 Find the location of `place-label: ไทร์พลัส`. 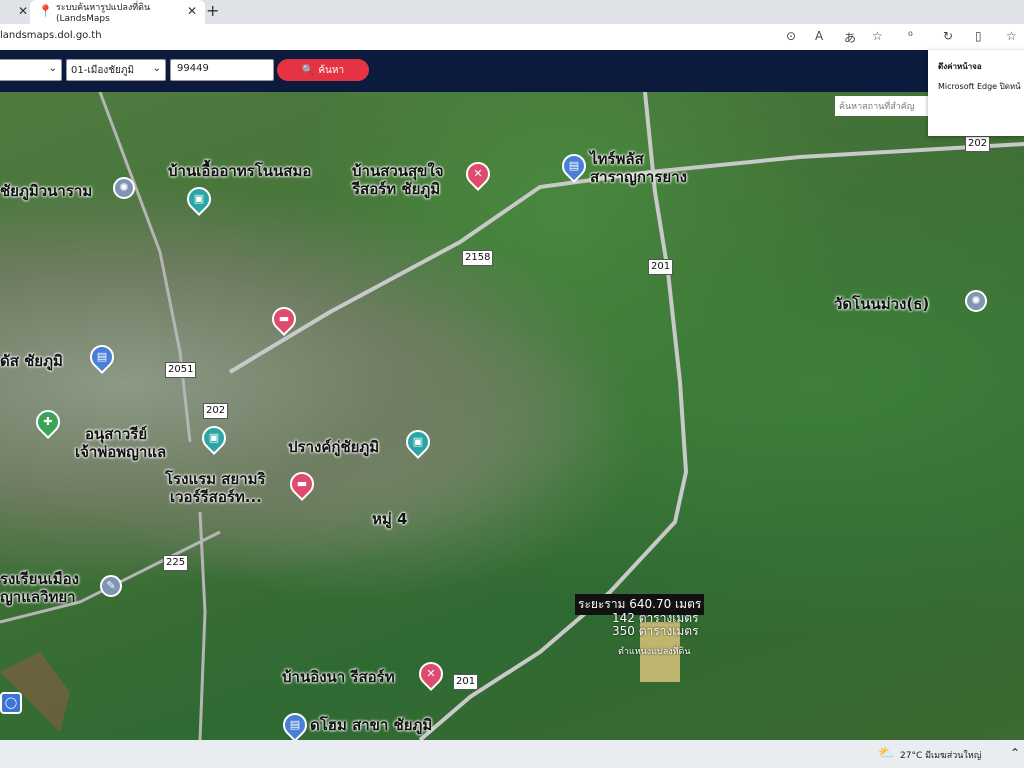

place-label: ไทร์พลัส is located at coordinates (617, 159).